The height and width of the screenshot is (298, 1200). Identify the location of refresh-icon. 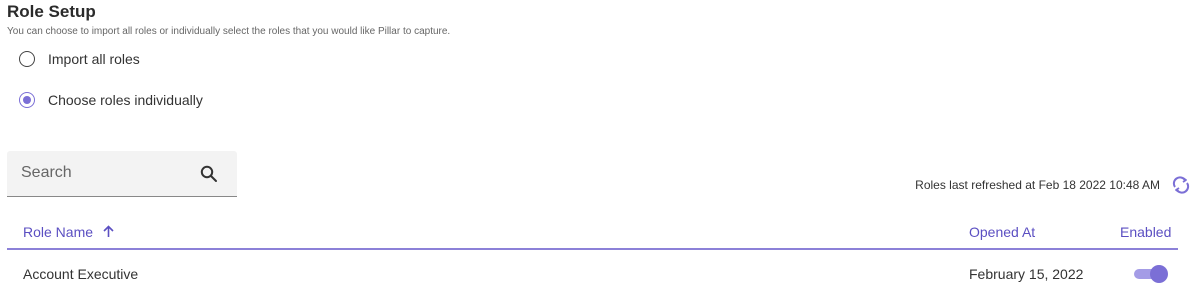
(1181, 187).